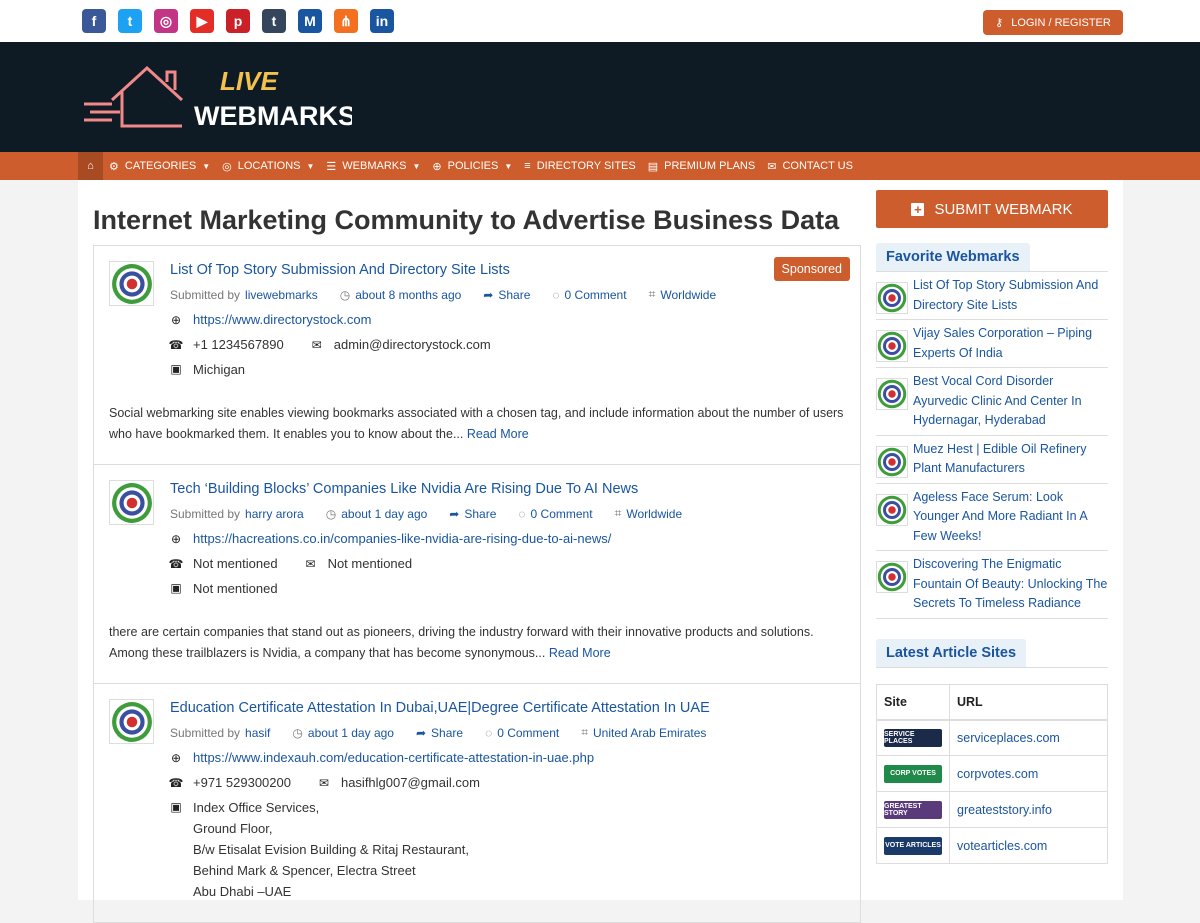 Image resolution: width=1200 pixels, height=923 pixels. Describe the element at coordinates (913, 845) in the screenshot. I see `site-logo: VOTE ARTICLES` at that location.